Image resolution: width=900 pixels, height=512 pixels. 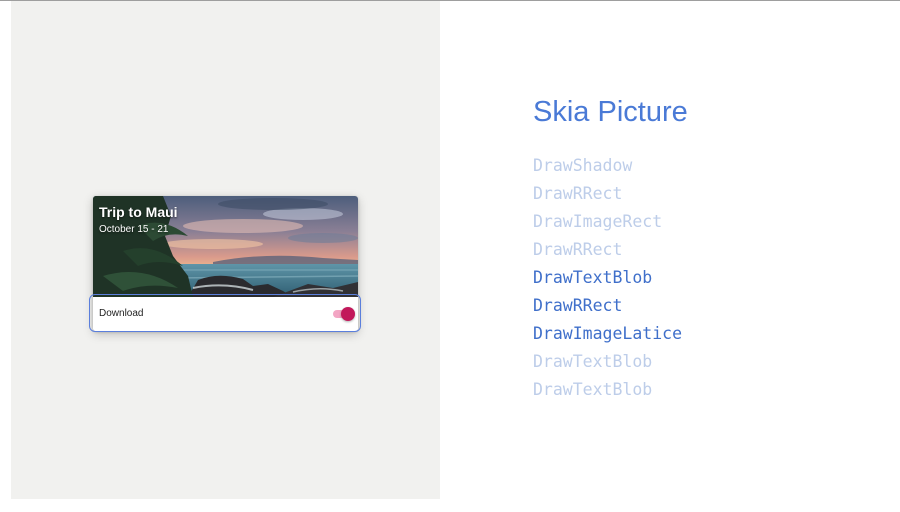 I want to click on card-date: October 15 - 21, so click(x=134, y=229).